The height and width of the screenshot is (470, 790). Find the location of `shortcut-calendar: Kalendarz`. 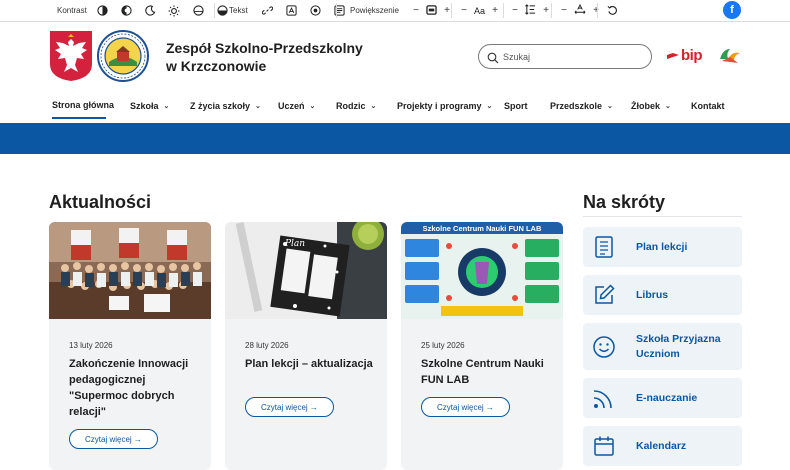

shortcut-calendar: Kalendarz is located at coordinates (662, 446).